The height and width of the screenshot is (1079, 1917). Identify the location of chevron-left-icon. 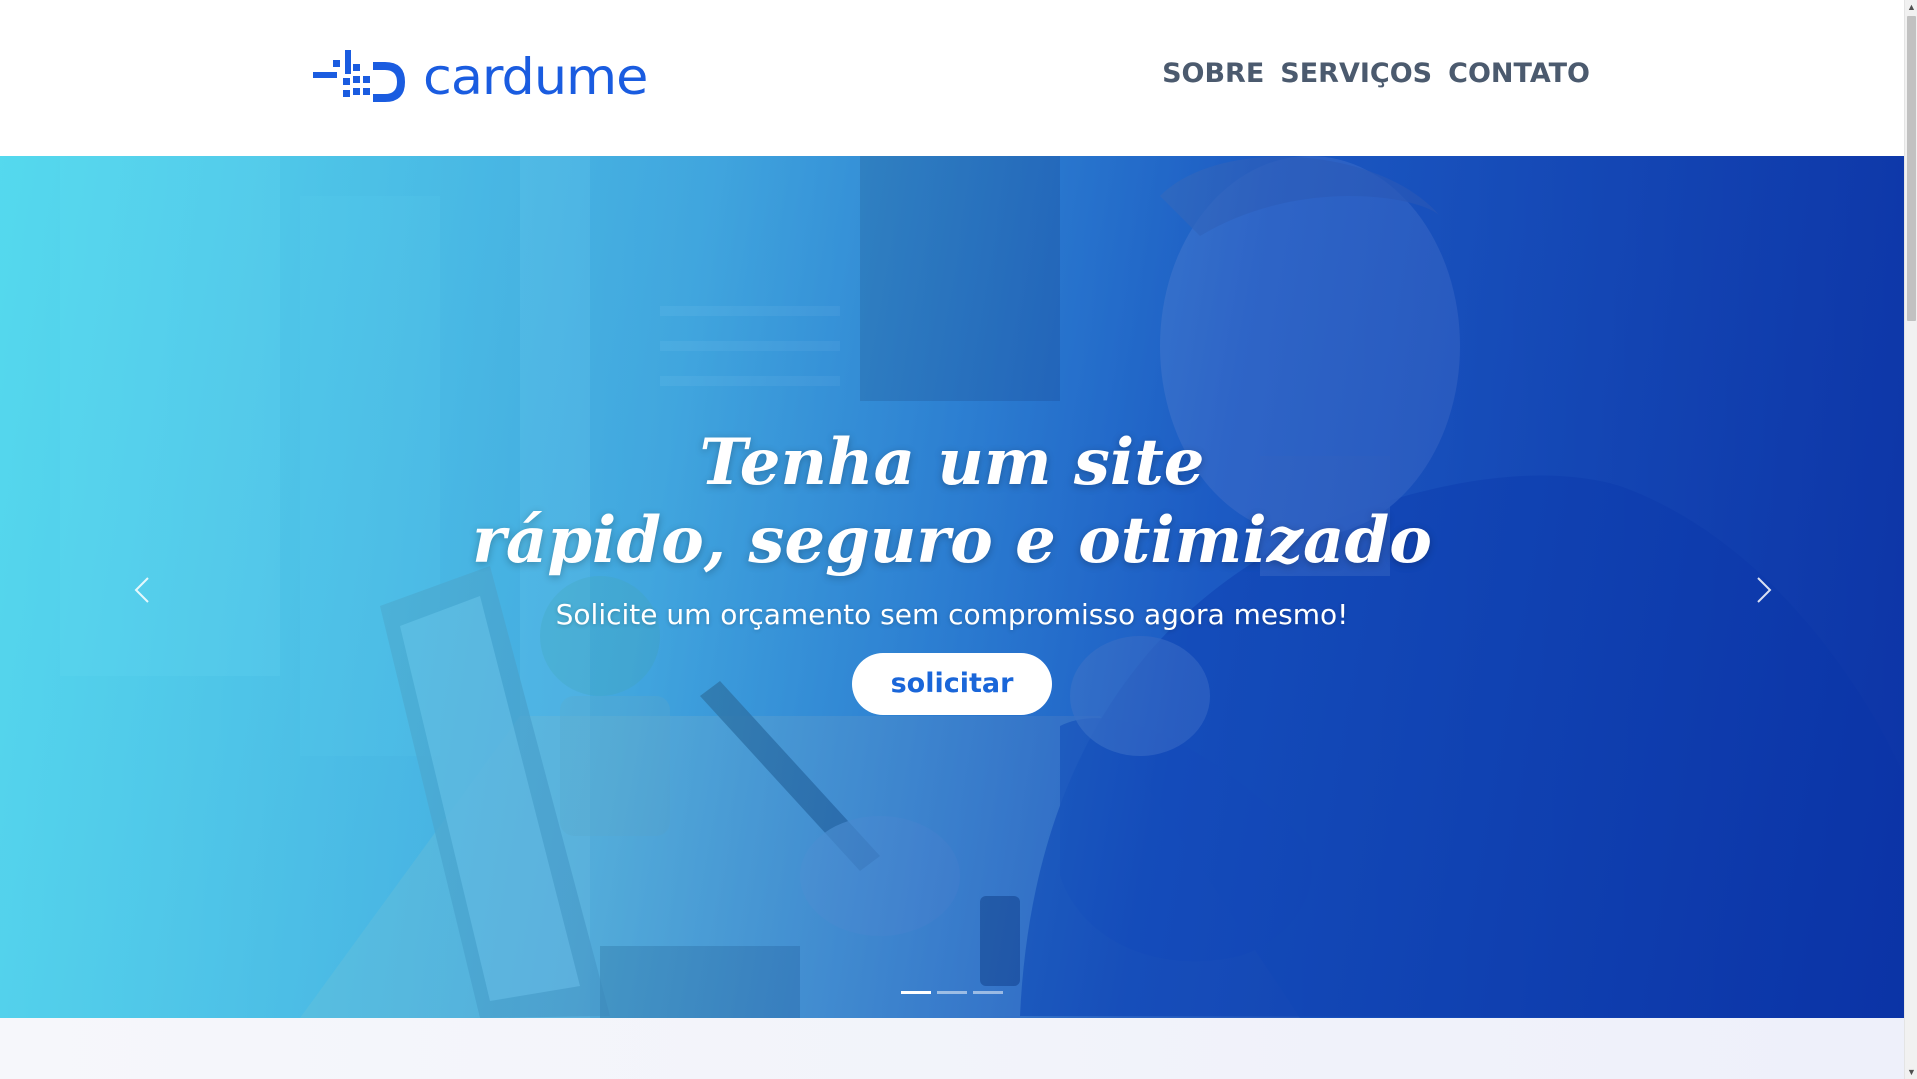
(141, 590).